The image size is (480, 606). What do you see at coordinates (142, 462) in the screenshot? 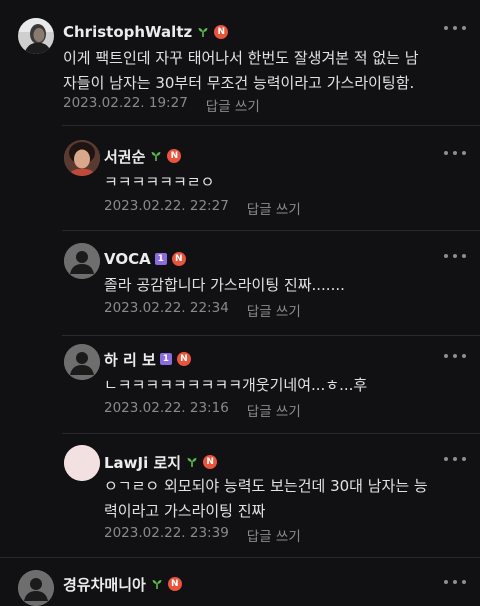
I see `author-name: LawJi 로지` at bounding box center [142, 462].